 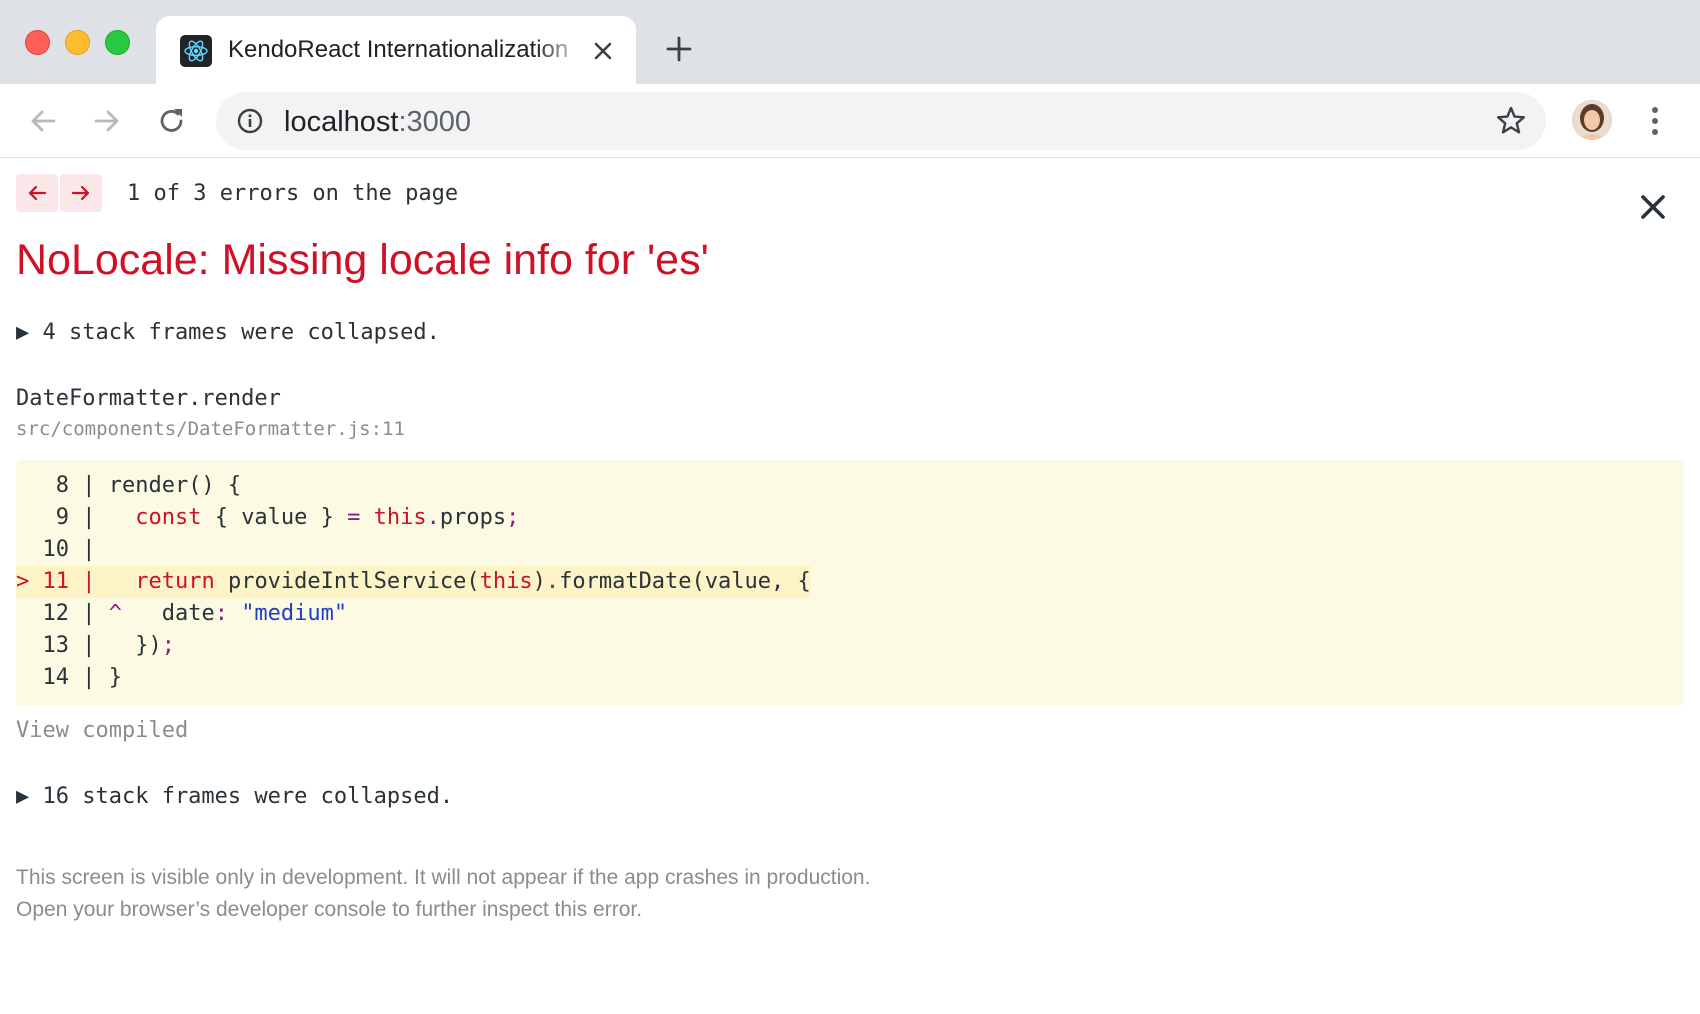 I want to click on tab-title: KendoReact Internationalization, so click(x=398, y=49).